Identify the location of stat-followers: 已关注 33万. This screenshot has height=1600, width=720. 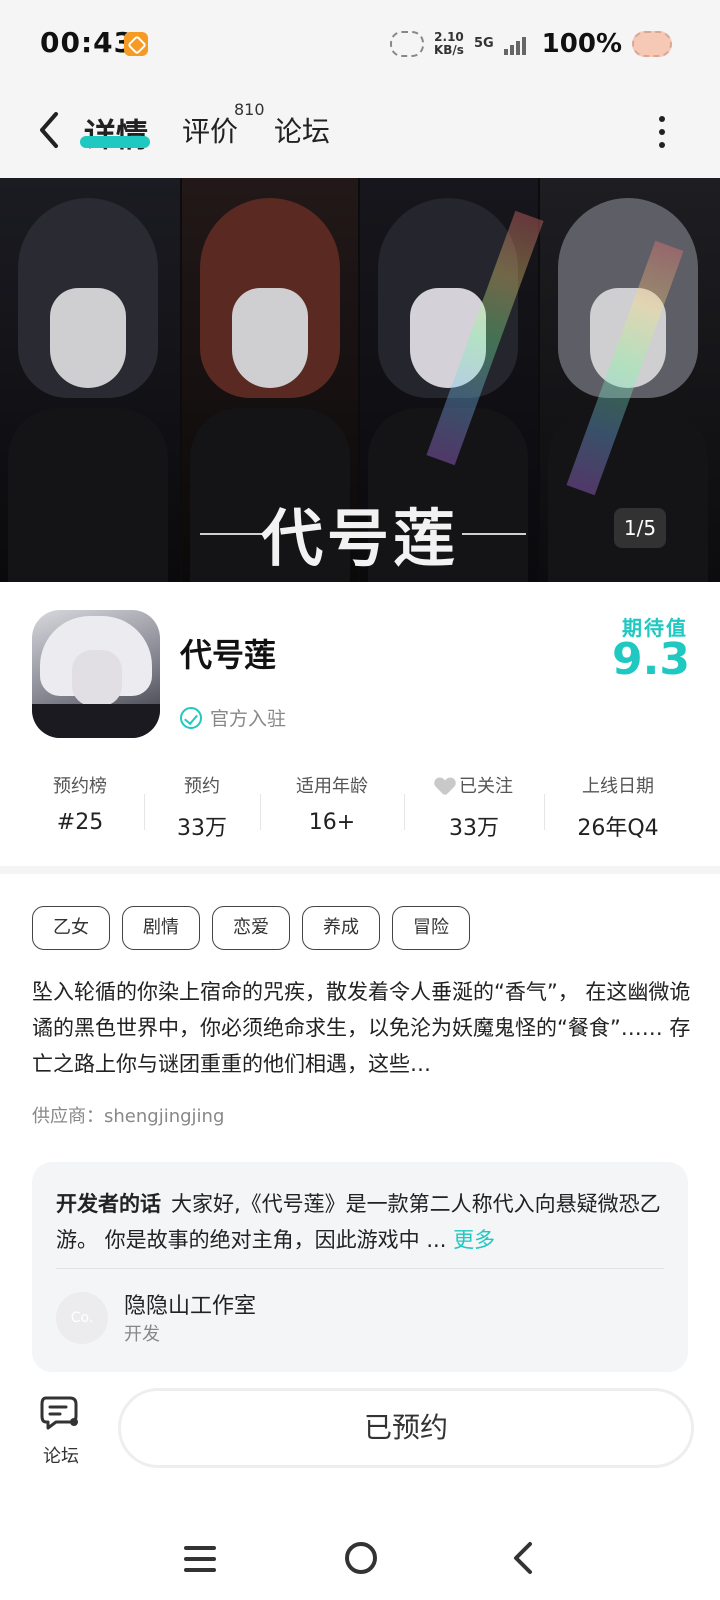
(474, 808).